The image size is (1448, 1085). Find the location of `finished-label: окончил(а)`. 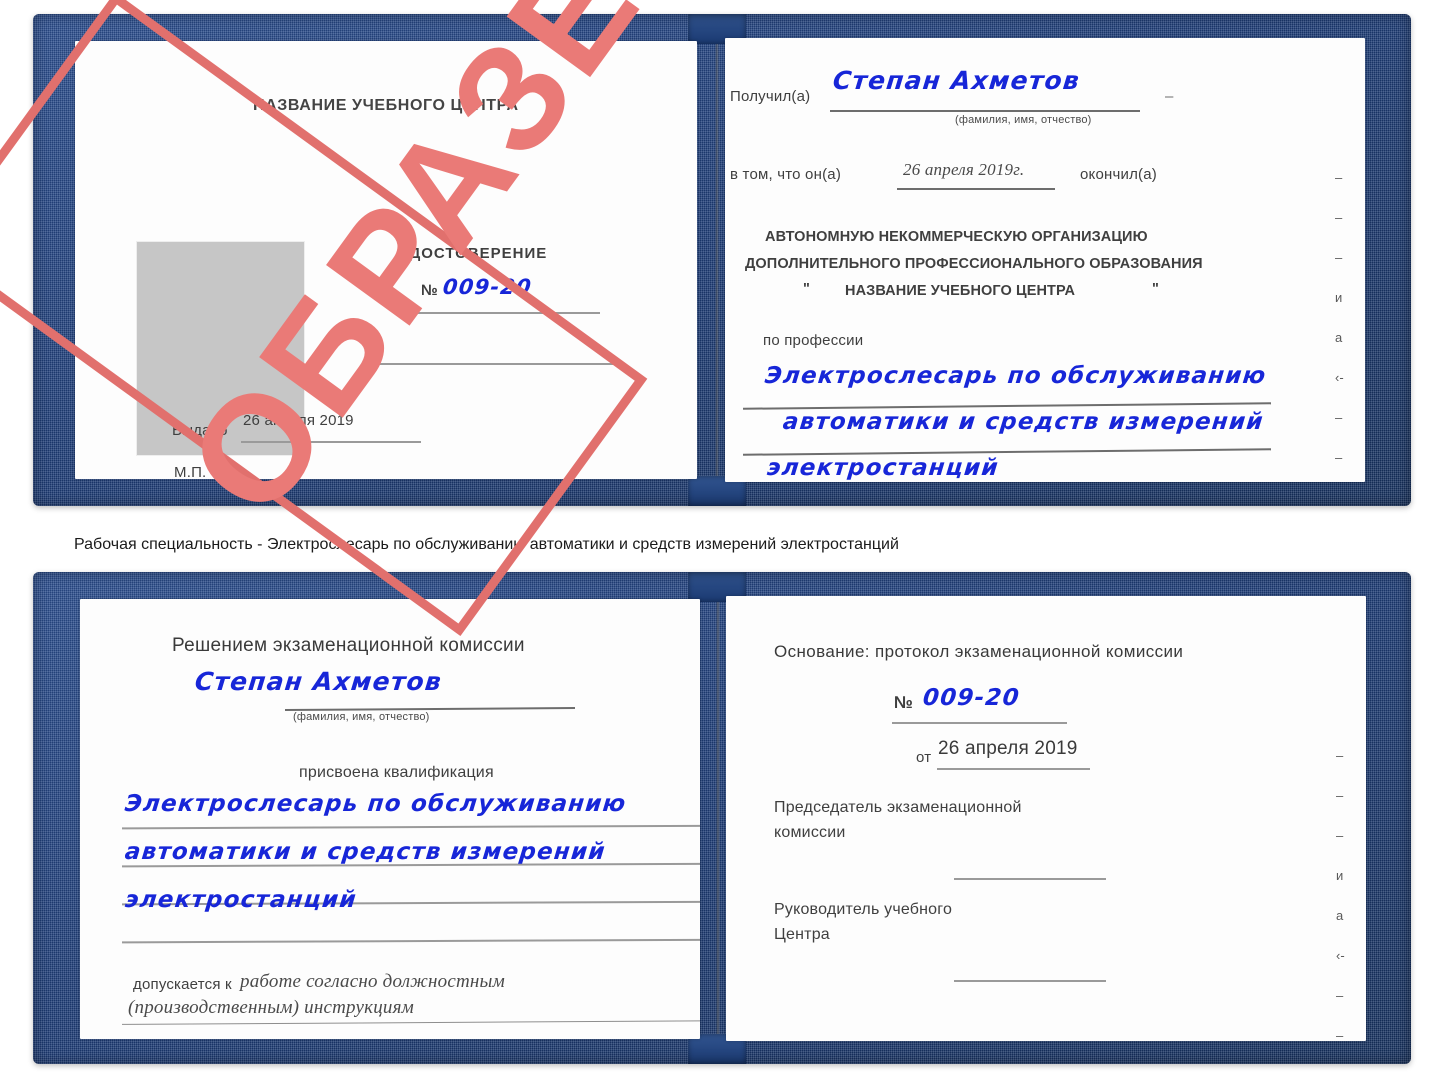

finished-label: окончил(а) is located at coordinates (1118, 174).